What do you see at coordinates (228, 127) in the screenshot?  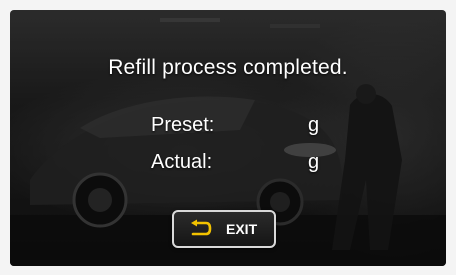 I see `preset-row: Preset: g` at bounding box center [228, 127].